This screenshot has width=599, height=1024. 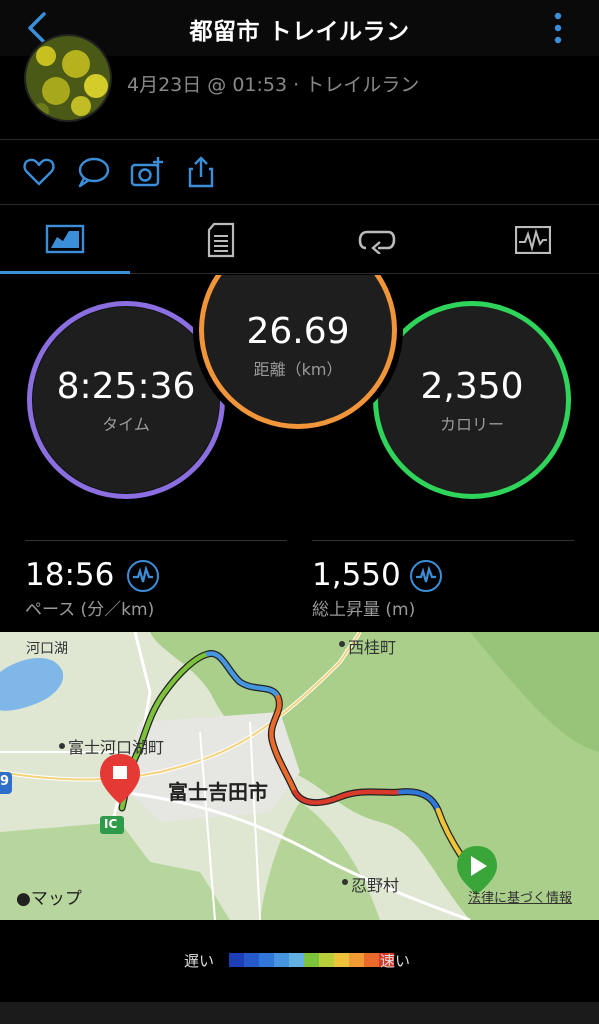 I want to click on speed-legend: 遅い 速い, so click(x=299, y=961).